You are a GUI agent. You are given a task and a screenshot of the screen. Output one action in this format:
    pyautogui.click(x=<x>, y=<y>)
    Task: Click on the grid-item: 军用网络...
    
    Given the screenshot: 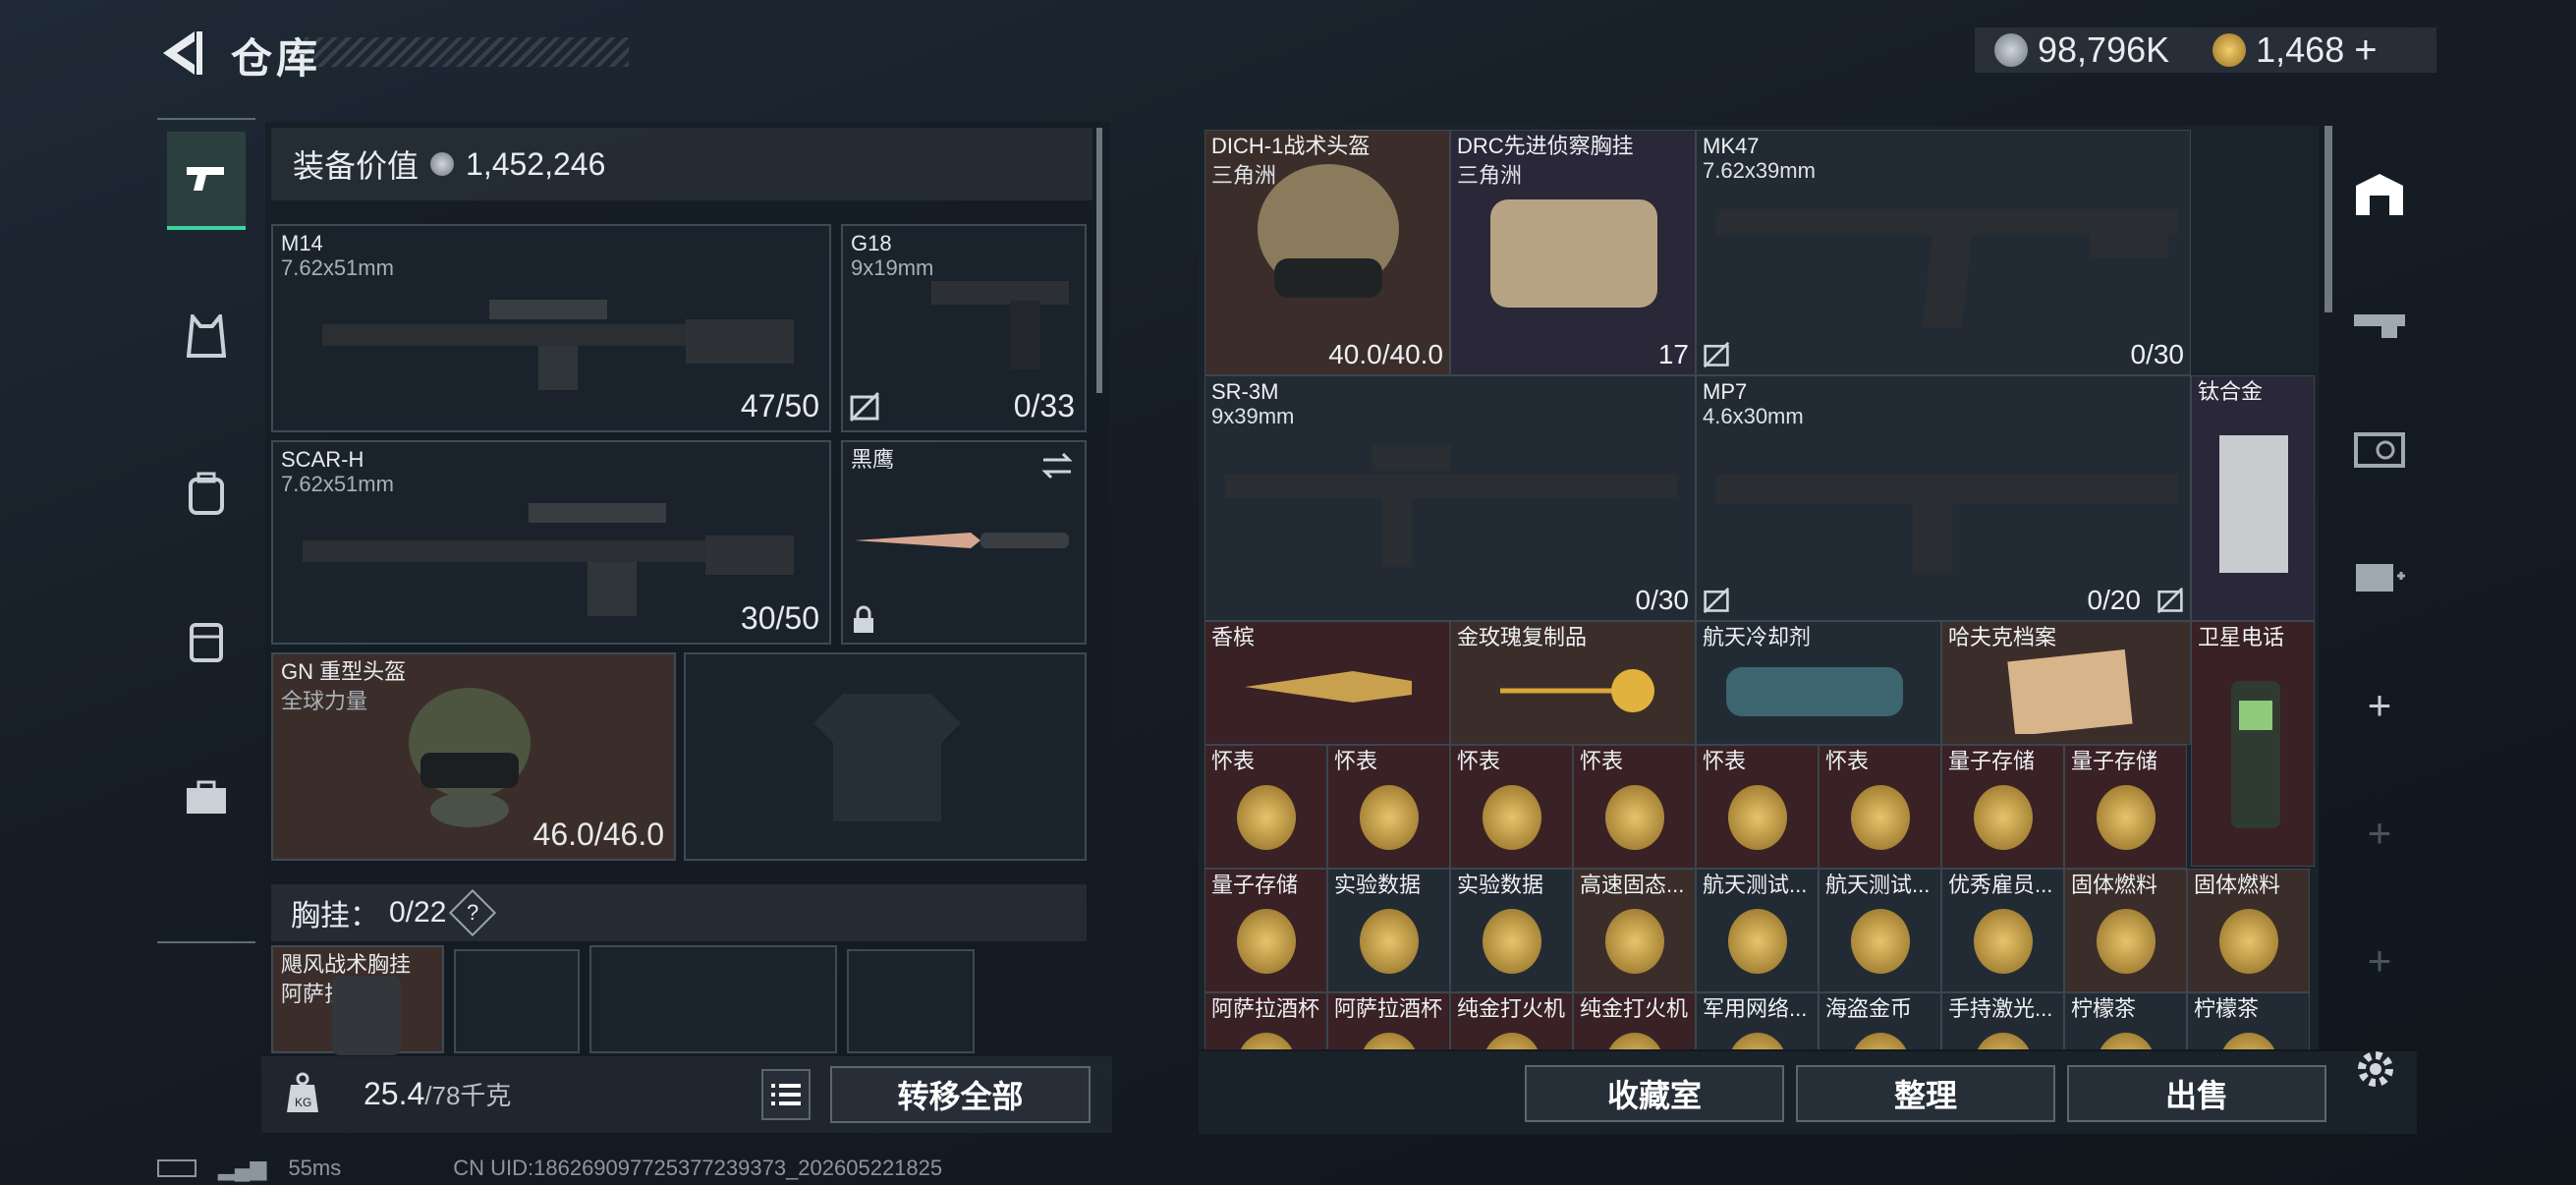 What is the action you would take?
    pyautogui.click(x=1757, y=1021)
    